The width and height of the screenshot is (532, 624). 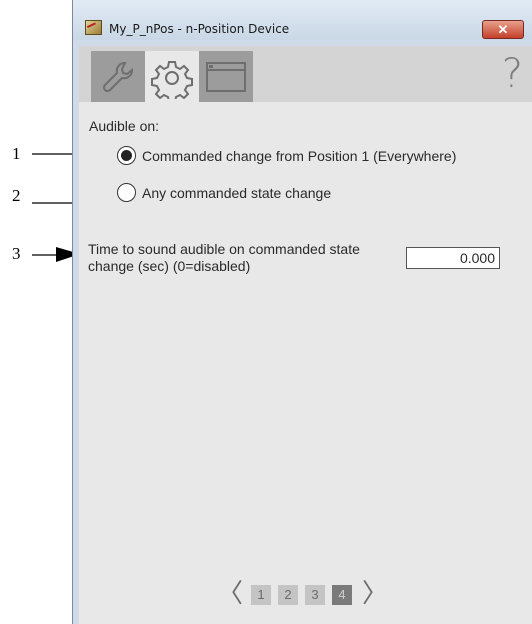 What do you see at coordinates (237, 192) in the screenshot?
I see `radio-label-any-change: Any commanded state change` at bounding box center [237, 192].